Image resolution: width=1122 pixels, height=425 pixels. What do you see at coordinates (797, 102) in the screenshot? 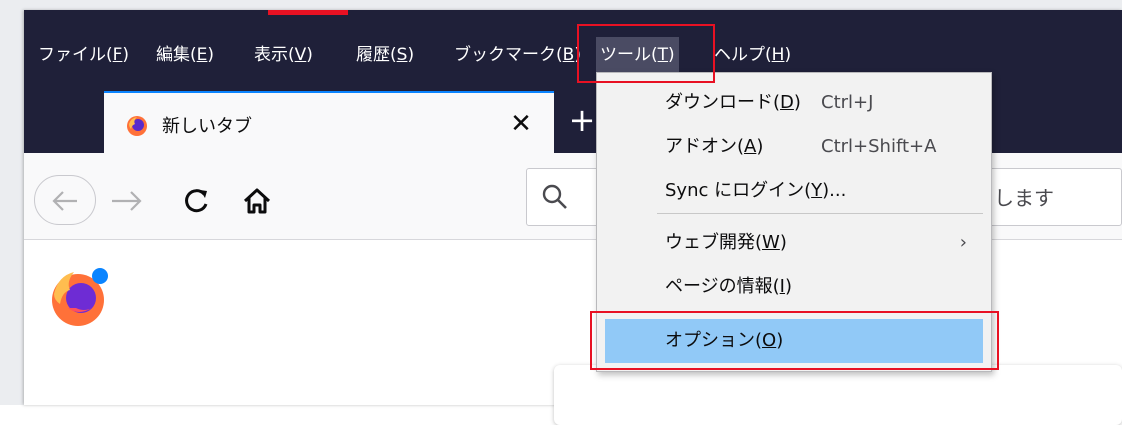
I see `menu-item-downloads-paren: )` at bounding box center [797, 102].